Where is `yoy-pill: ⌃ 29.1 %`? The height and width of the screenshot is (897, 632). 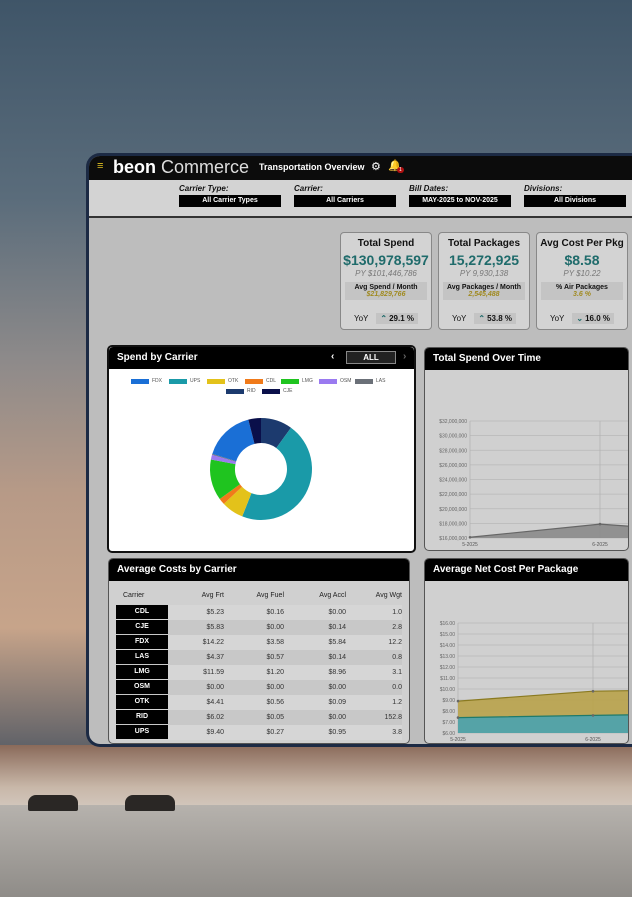
yoy-pill: ⌃ 29.1 % is located at coordinates (397, 318).